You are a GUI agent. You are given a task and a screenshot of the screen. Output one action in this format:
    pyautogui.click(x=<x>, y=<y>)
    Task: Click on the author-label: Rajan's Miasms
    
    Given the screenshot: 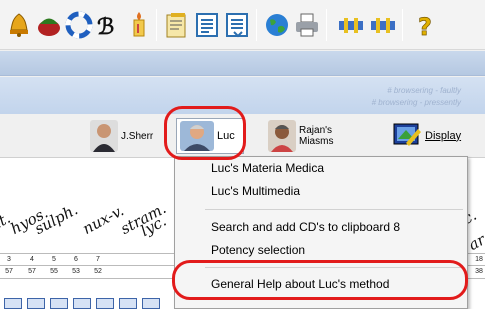 What is the action you would take?
    pyautogui.click(x=316, y=136)
    